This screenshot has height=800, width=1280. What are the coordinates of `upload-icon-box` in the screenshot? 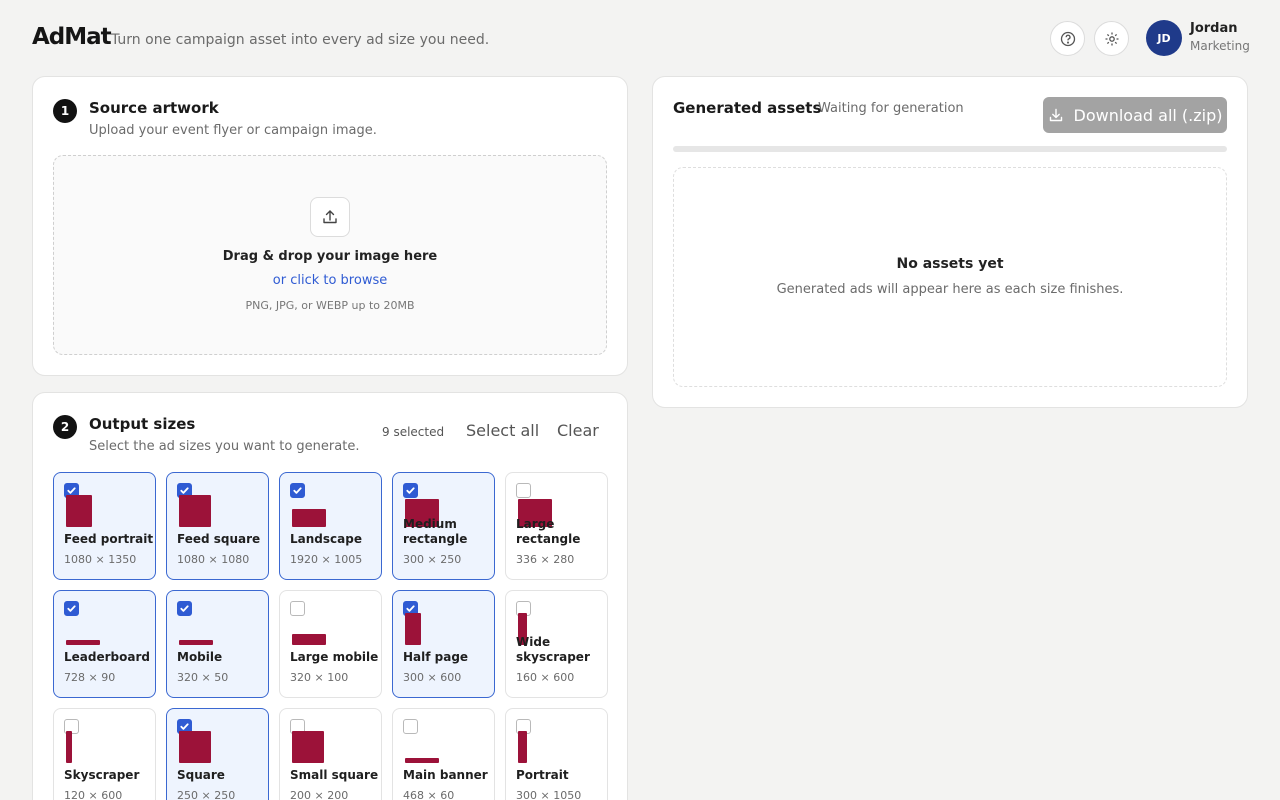 It's located at (330, 217).